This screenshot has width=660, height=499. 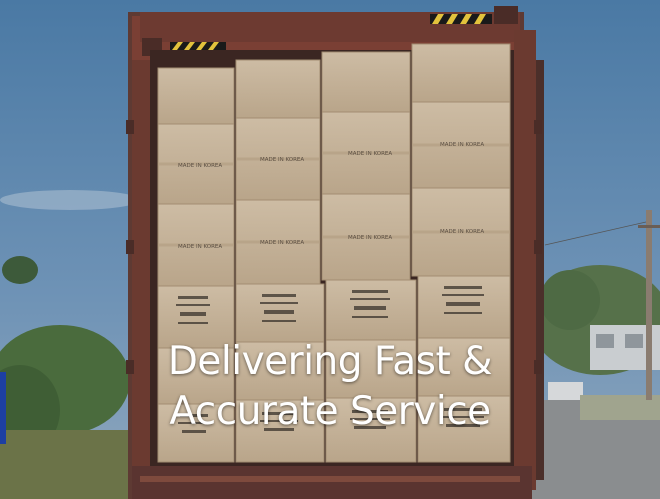 I want to click on headline-line-2: Accurate Service, so click(x=330, y=411).